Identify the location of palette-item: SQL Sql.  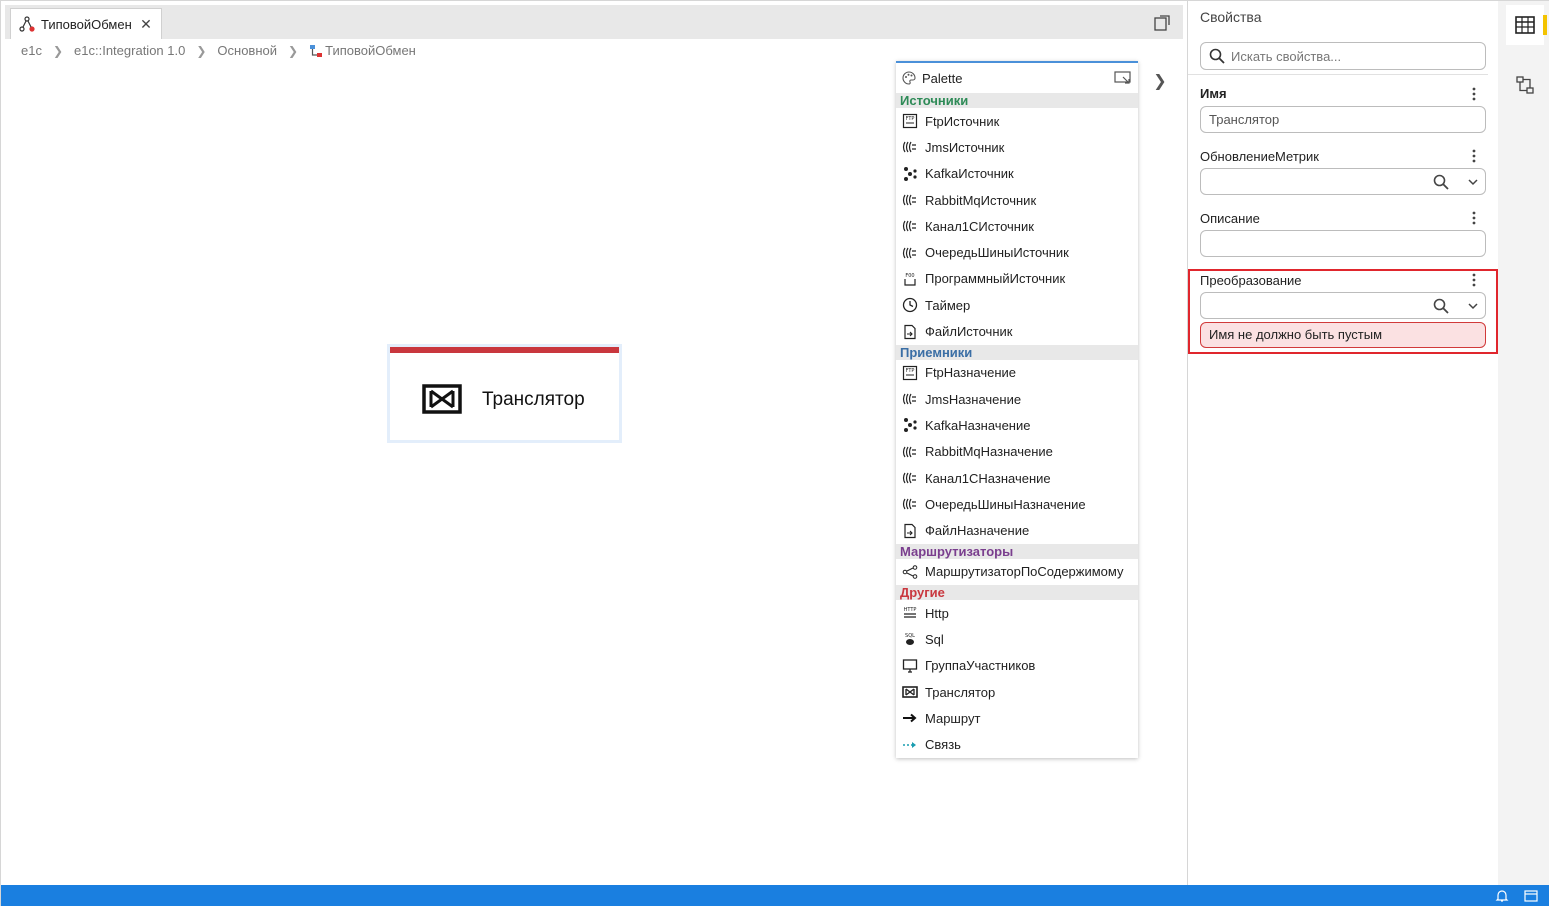
(1017, 639).